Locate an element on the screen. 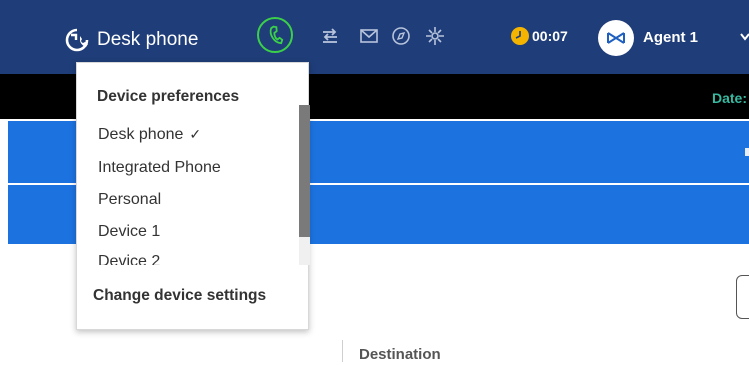  change-device-settings-link: Change device settings is located at coordinates (179, 296).